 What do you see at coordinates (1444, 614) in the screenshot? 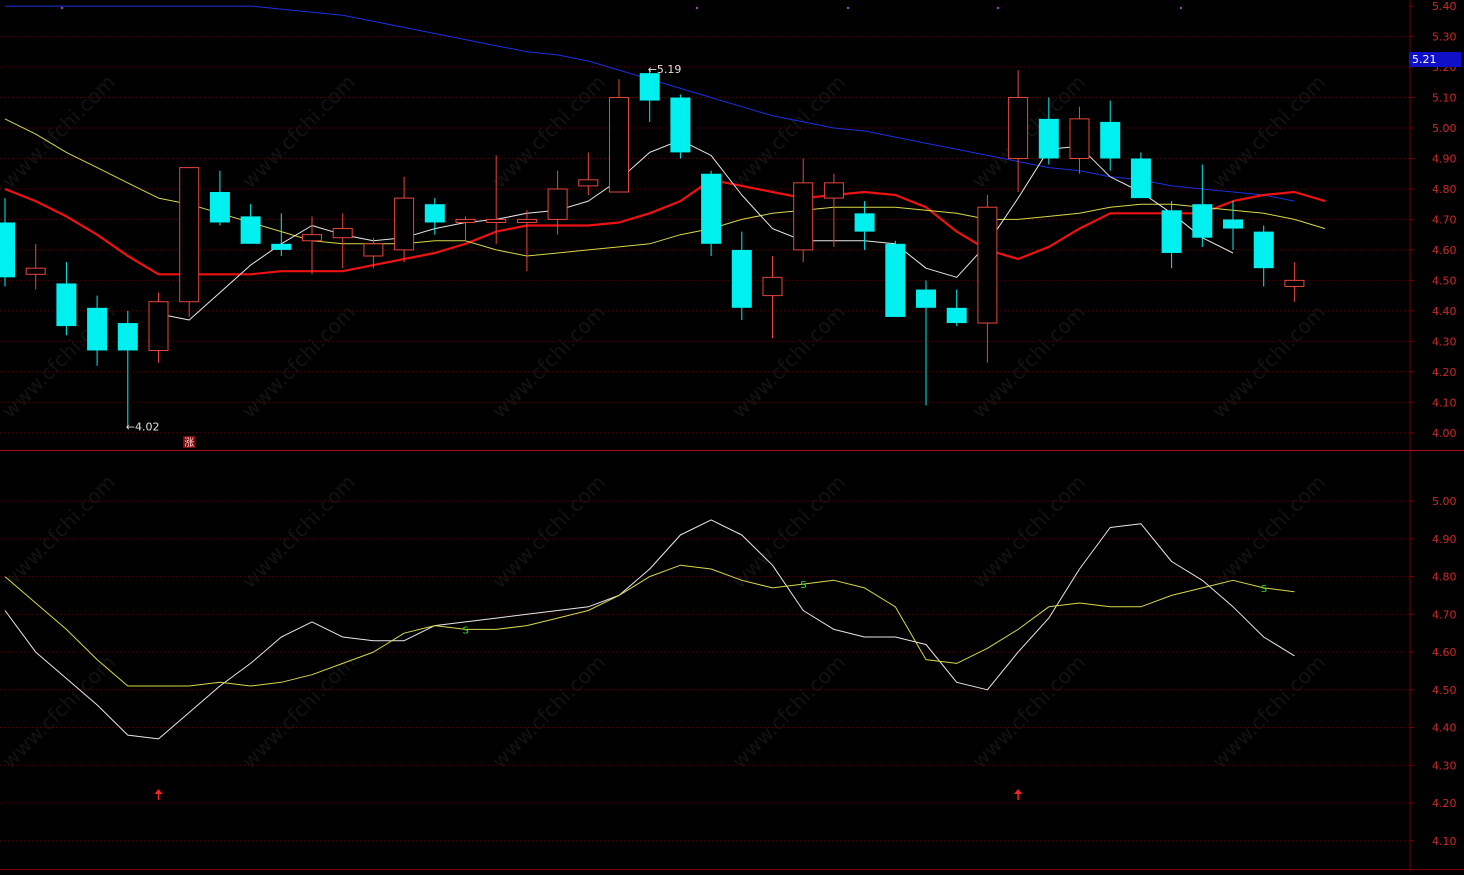
I see `indicator-axis-label: 4.70` at bounding box center [1444, 614].